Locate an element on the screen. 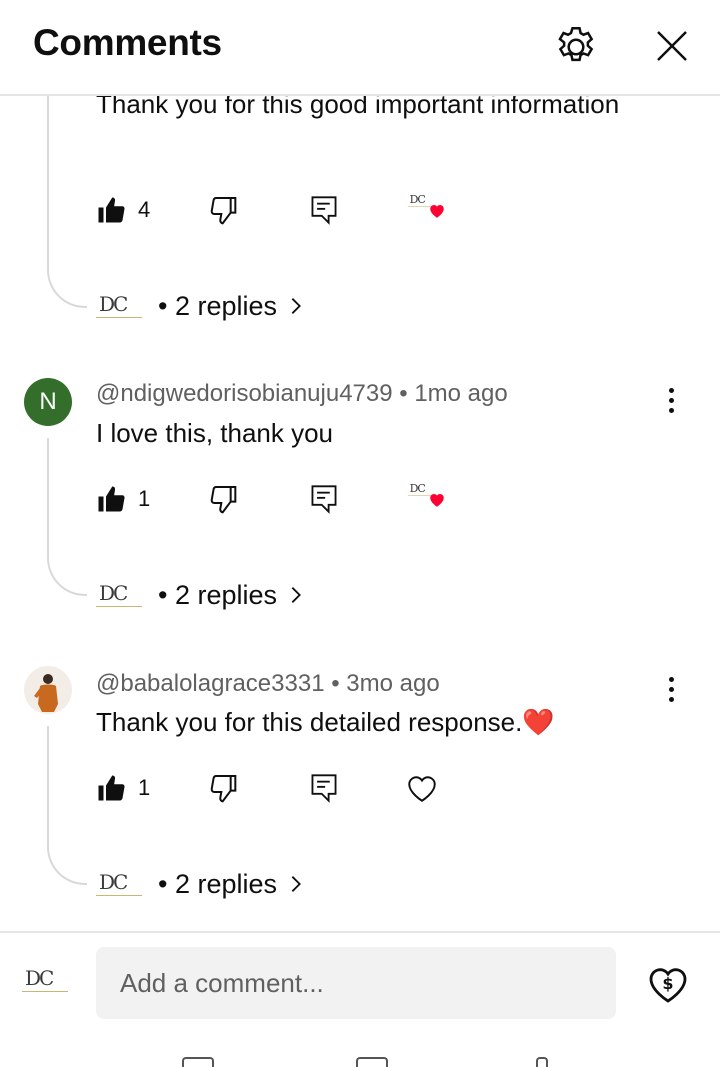 This screenshot has height=1067, width=720. comment-actions: 1 DC is located at coordinates (346, 499).